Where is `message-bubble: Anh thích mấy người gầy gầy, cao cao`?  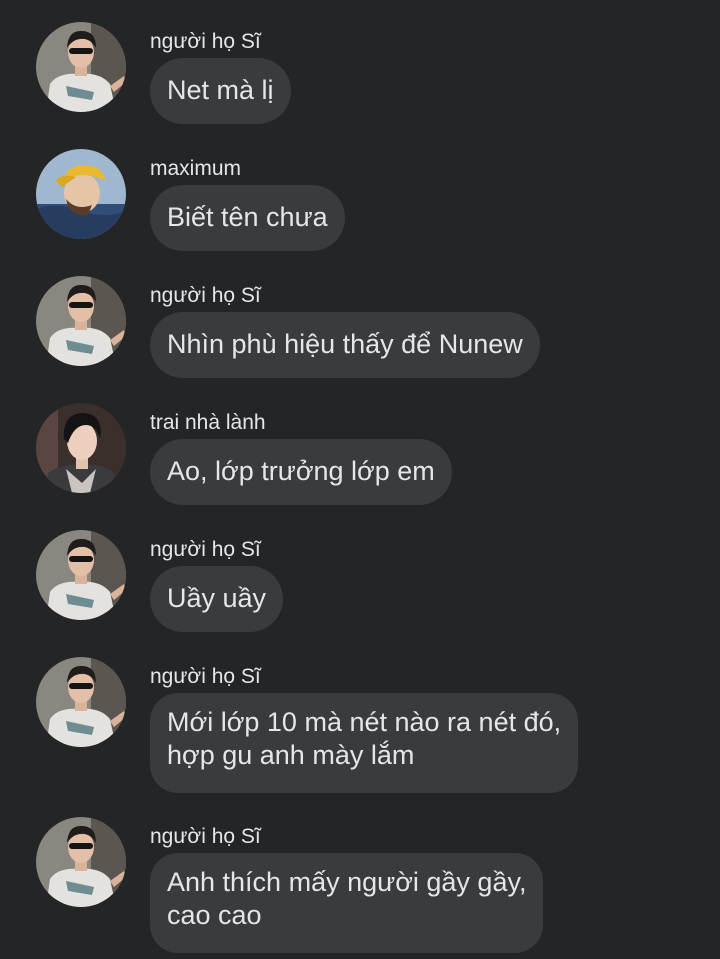
message-bubble: Anh thích mấy người gầy gầy, cao cao is located at coordinates (347, 903).